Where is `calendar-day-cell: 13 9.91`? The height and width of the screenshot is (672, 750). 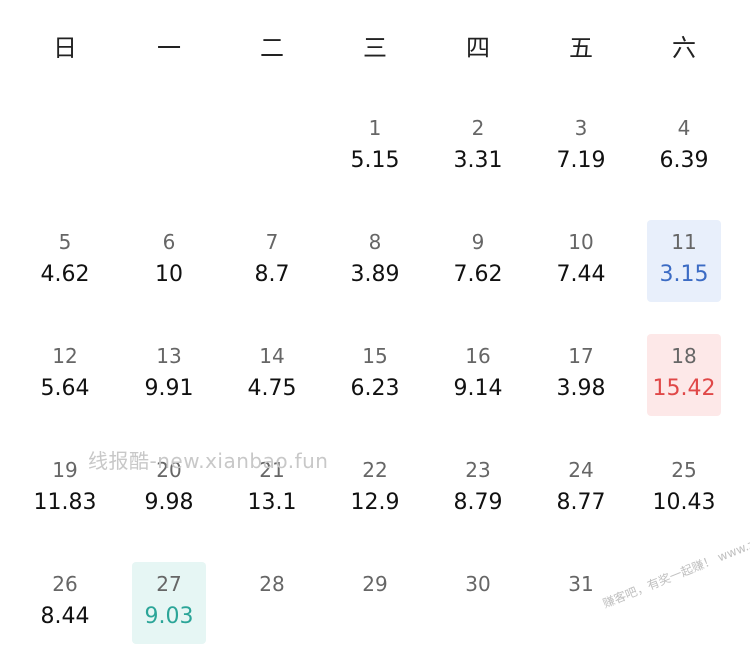
calendar-day-cell: 13 9.91 is located at coordinates (169, 394).